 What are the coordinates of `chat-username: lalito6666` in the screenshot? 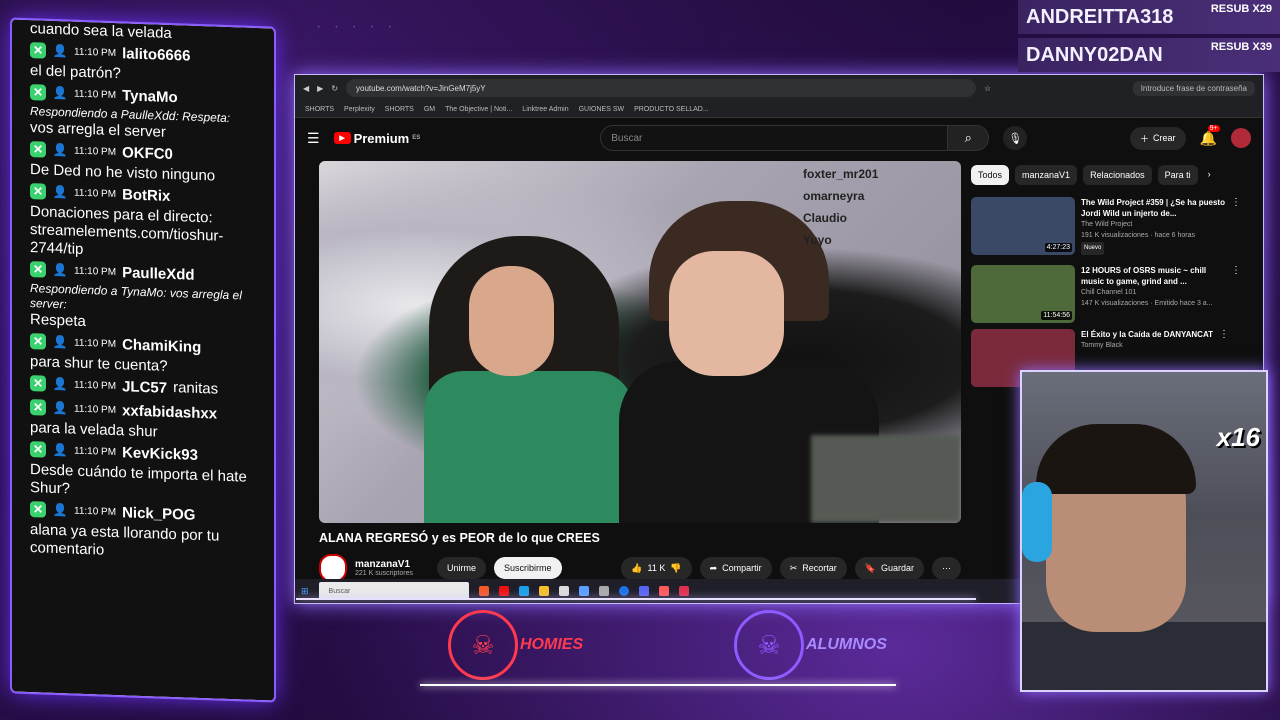 It's located at (156, 54).